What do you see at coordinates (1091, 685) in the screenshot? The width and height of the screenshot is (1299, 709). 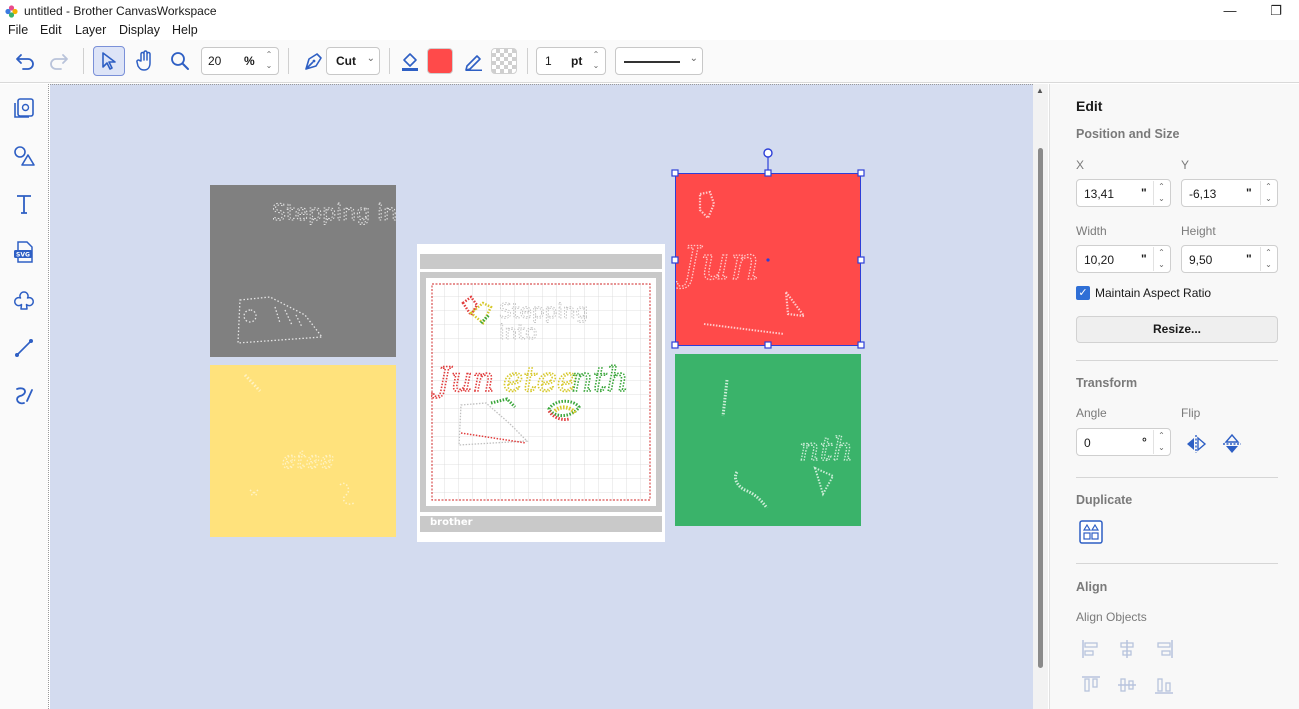 I see `align-top-icon` at bounding box center [1091, 685].